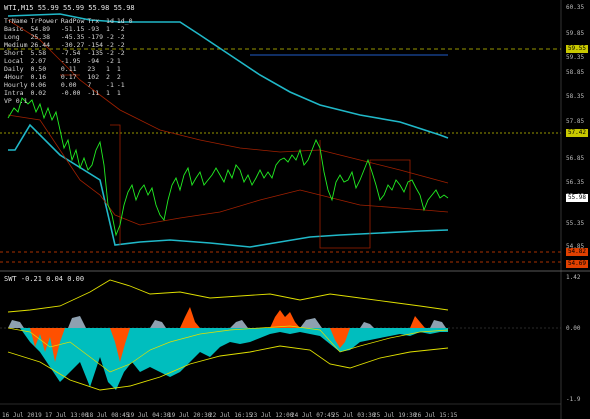 Image resolution: width=590 pixels, height=419 pixels. Describe the element at coordinates (38, 93) in the screenshot. I see `stats-cell: 0.02` at that location.